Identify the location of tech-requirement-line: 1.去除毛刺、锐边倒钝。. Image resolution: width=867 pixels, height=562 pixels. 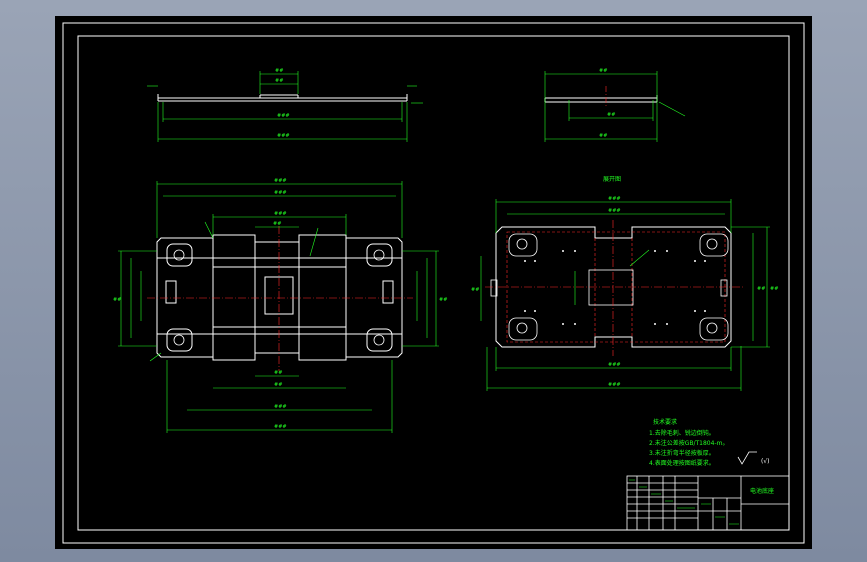
(682, 433).